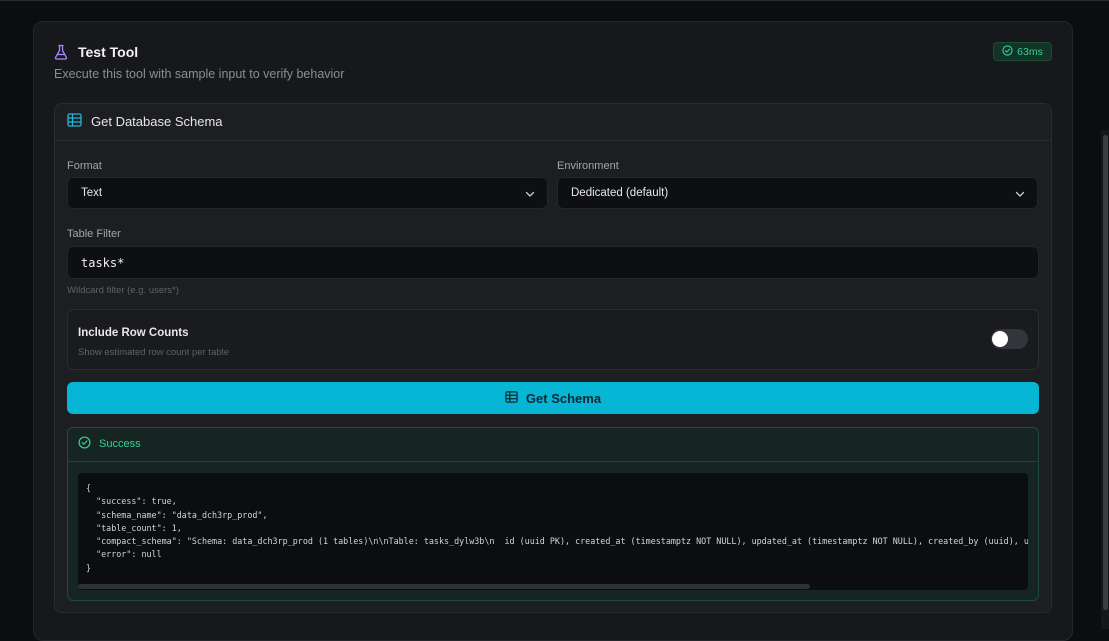 The image size is (1109, 641). What do you see at coordinates (89, 488) in the screenshot?
I see `code-line: {` at bounding box center [89, 488].